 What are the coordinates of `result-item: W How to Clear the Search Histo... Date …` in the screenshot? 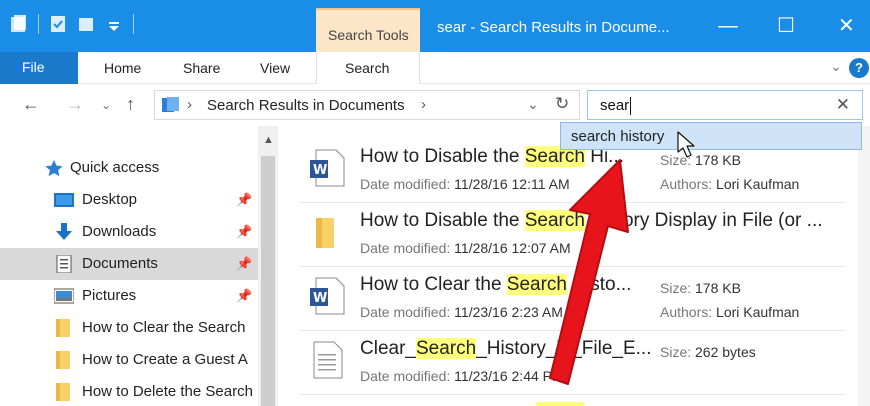 It's located at (574, 287).